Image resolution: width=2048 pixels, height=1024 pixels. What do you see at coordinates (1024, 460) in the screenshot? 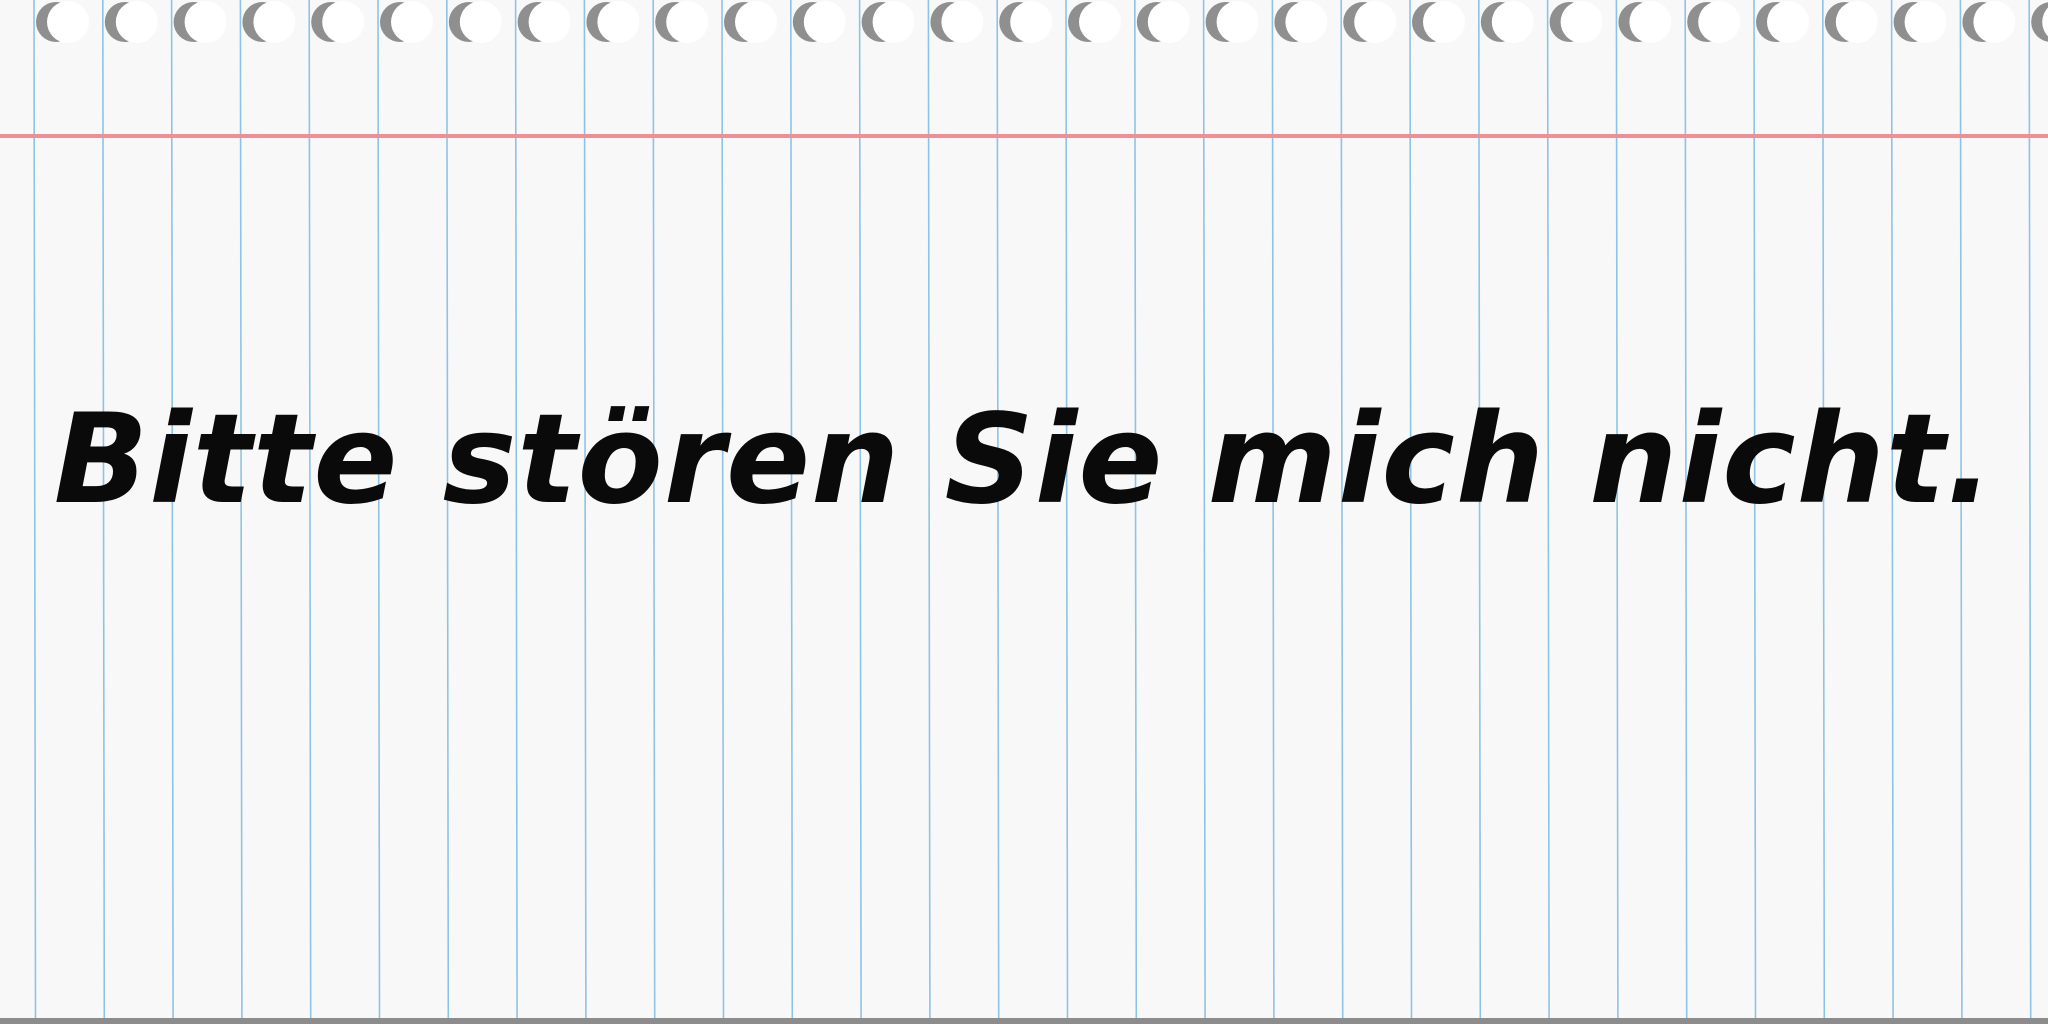
I see `note-text: Bitte stören Sie mich nicht.` at bounding box center [1024, 460].